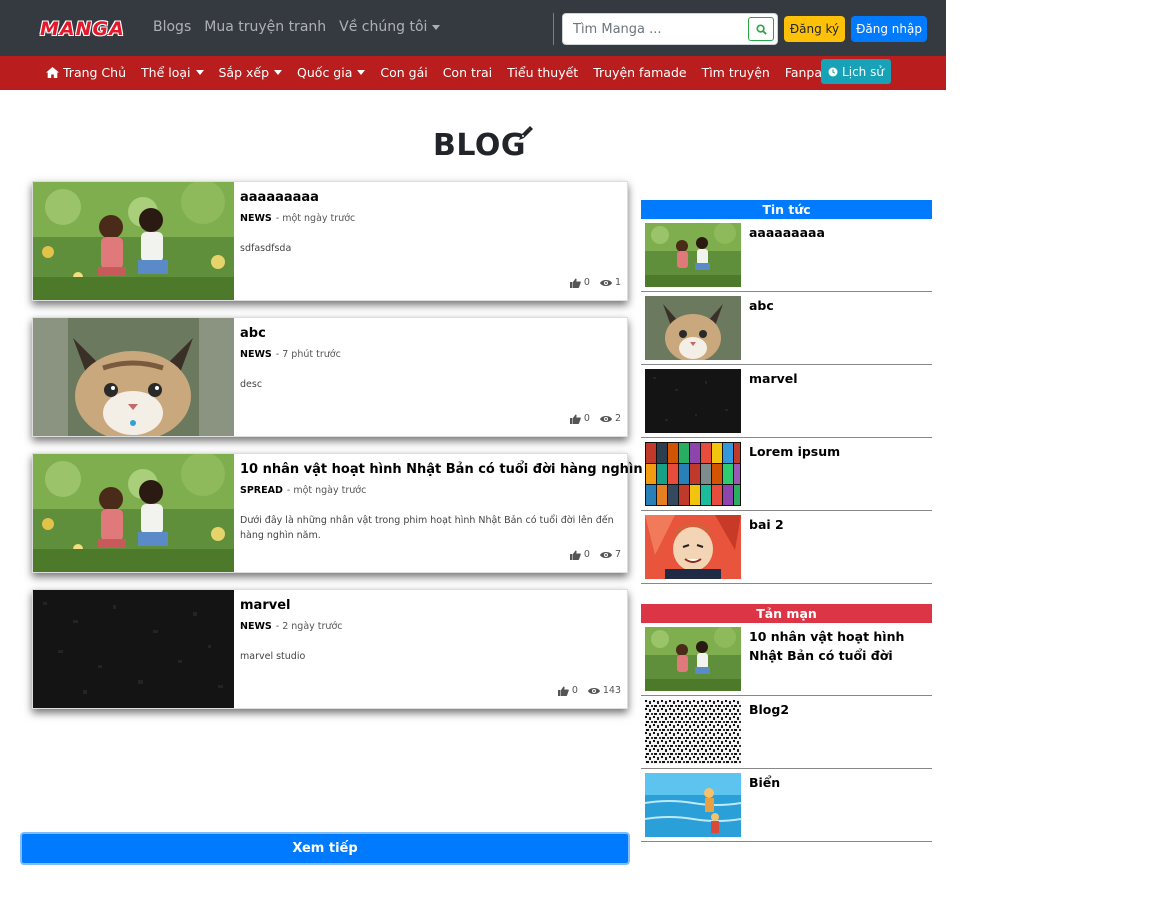 This screenshot has height=903, width=1152. Describe the element at coordinates (279, 197) in the screenshot. I see `post-title: aaaaaaaaa` at that location.